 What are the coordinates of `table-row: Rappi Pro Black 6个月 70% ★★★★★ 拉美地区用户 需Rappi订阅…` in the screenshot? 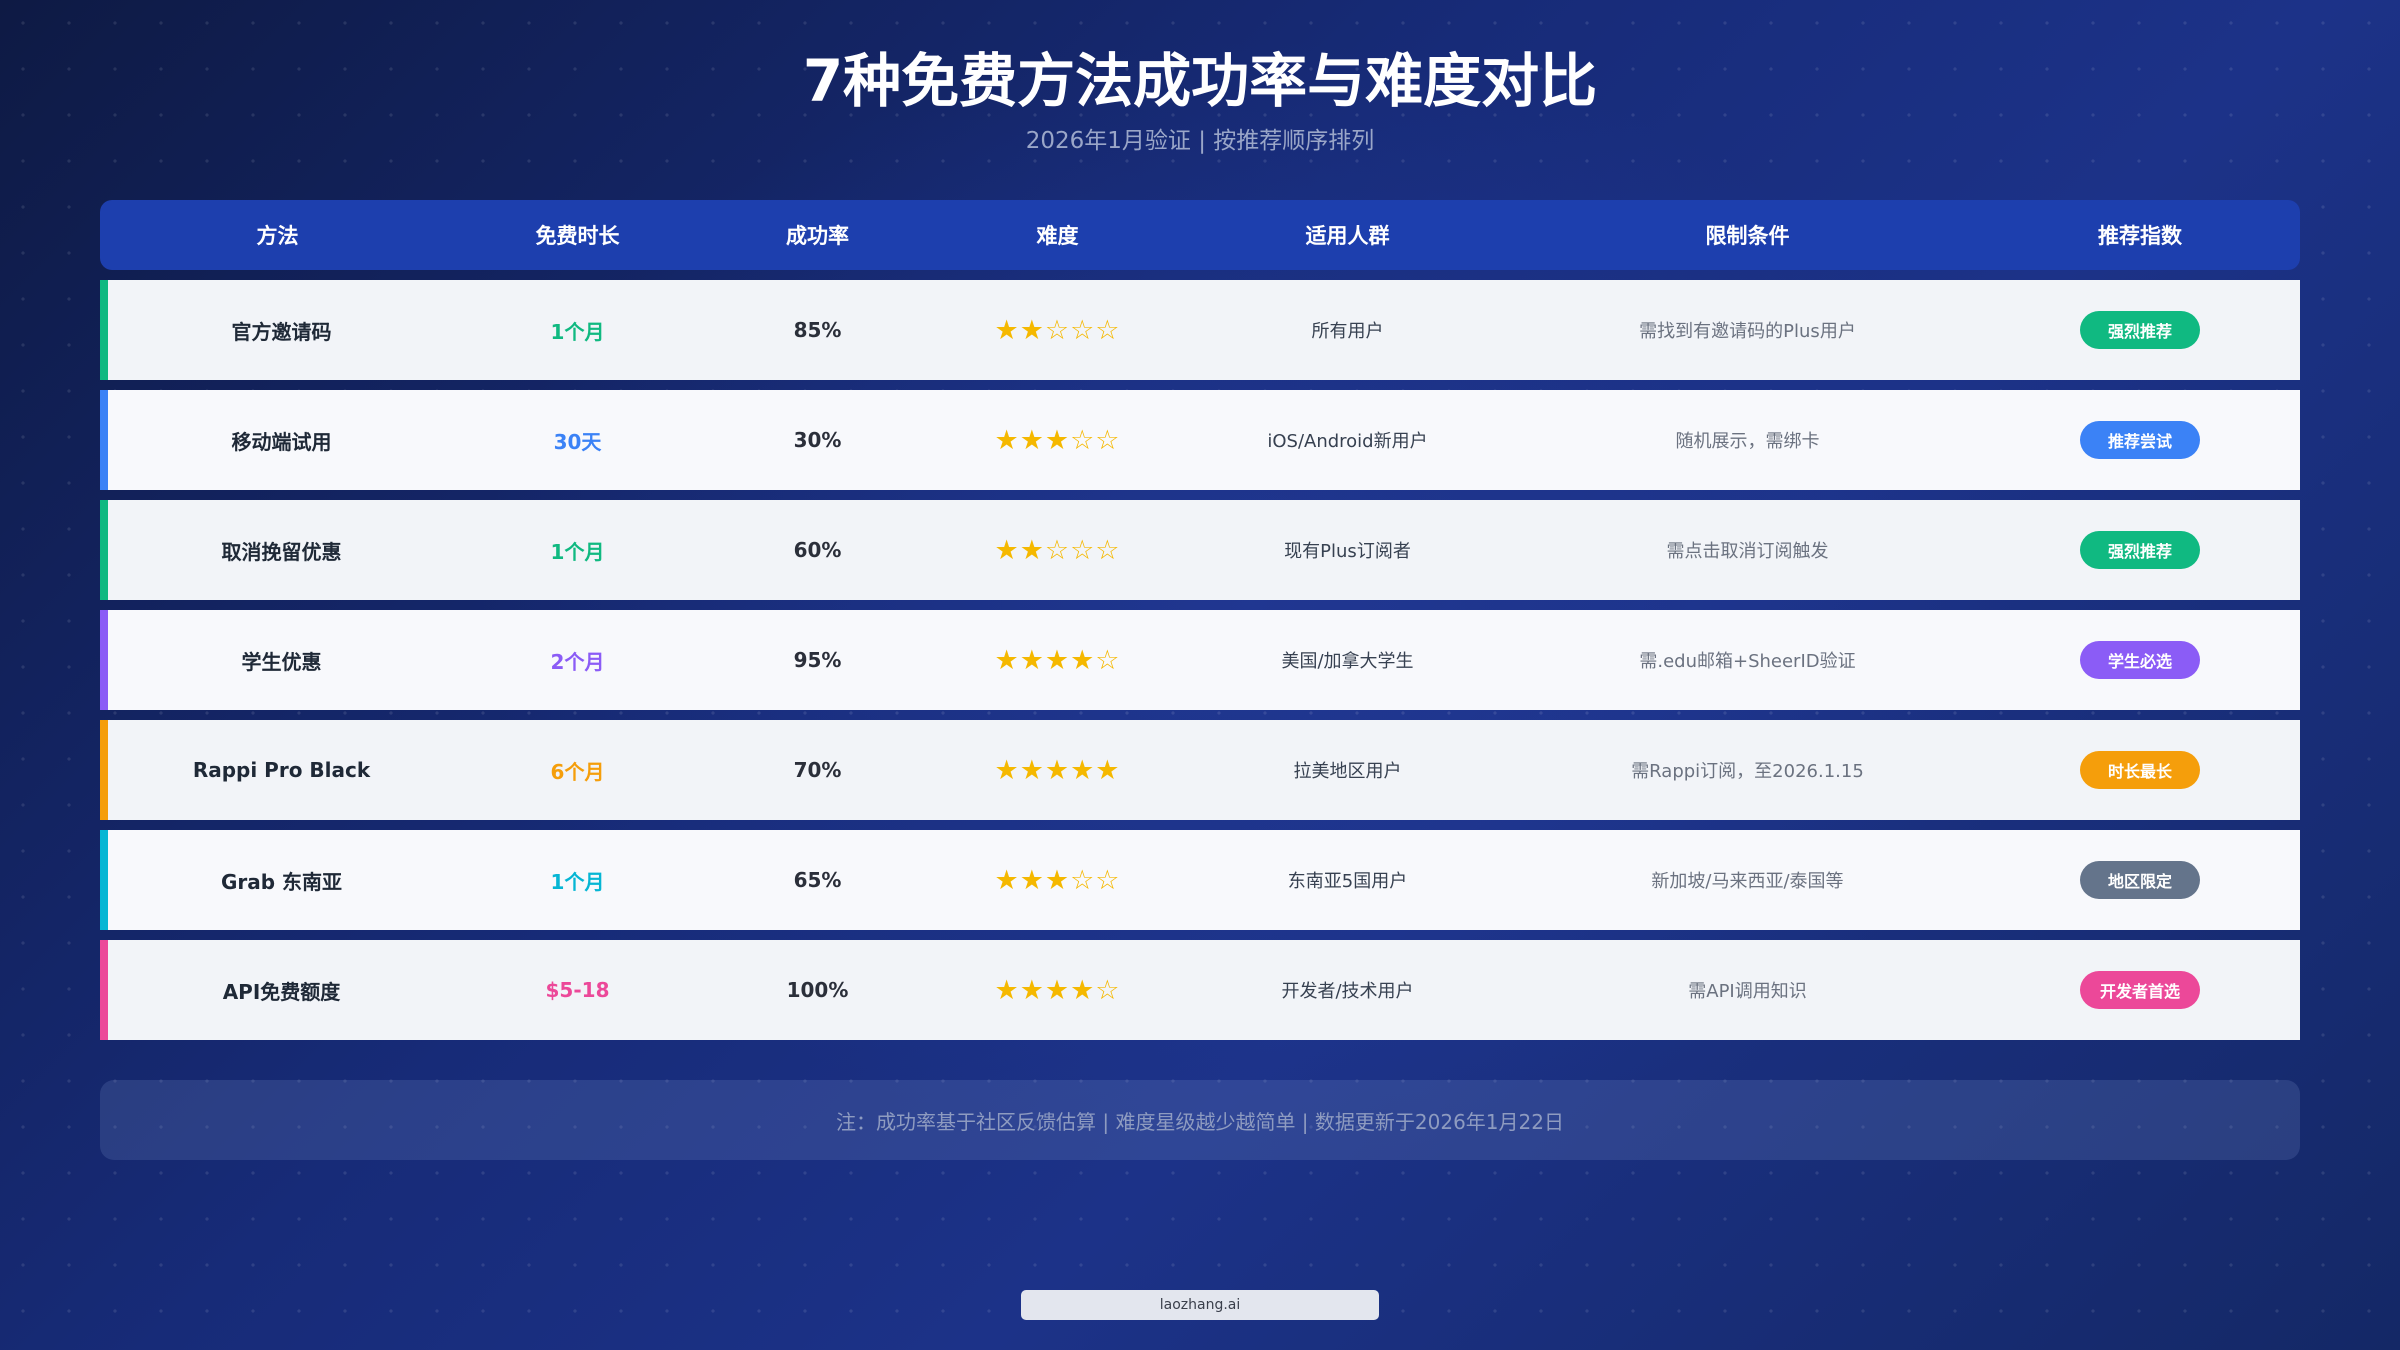 It's located at (1200, 770).